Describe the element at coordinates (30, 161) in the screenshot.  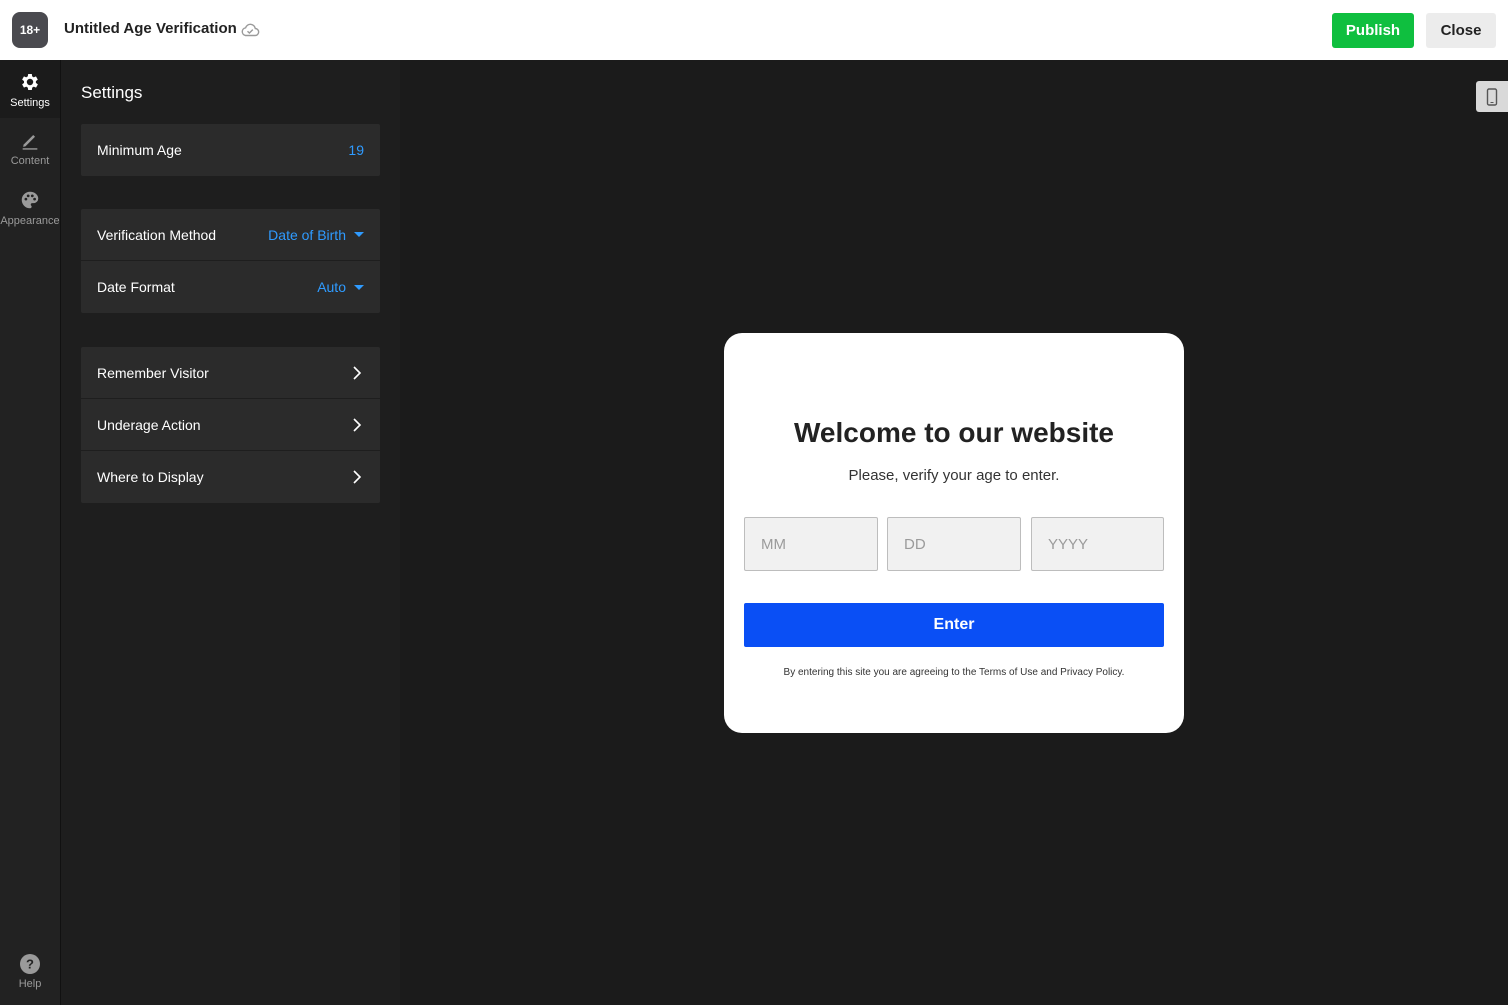
I see `sidebar-item-label: Content` at that location.